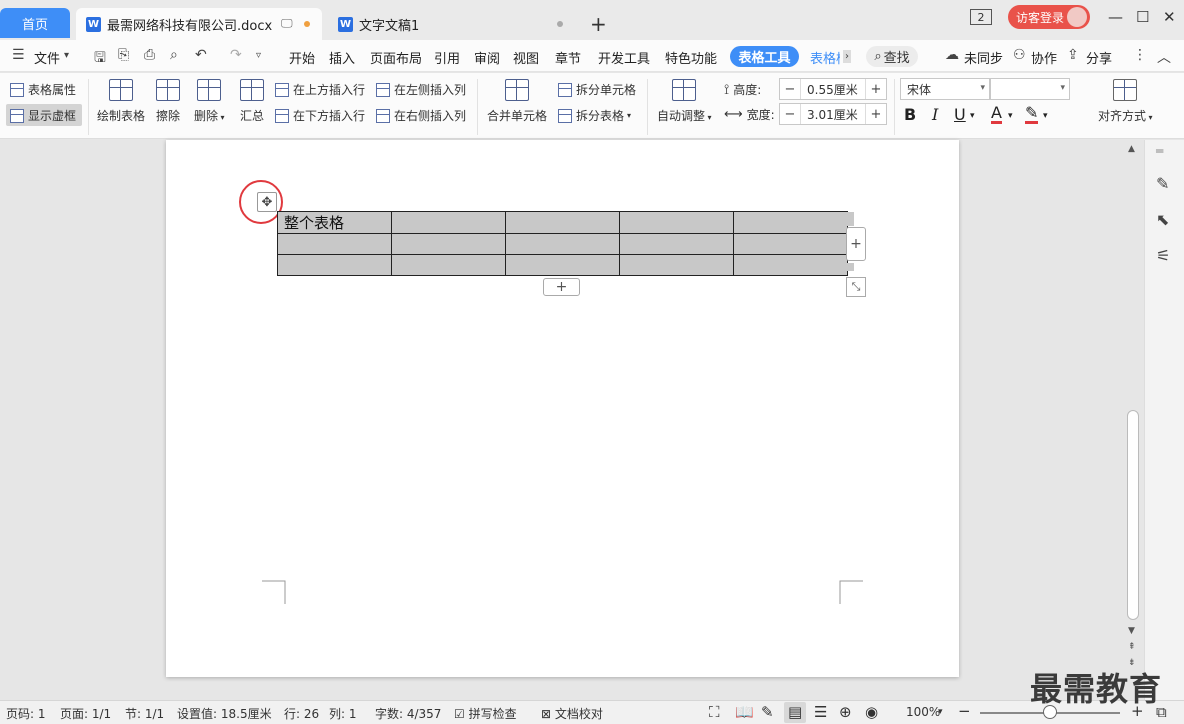  I want to click on maximize-button: ☐, so click(1142, 17).